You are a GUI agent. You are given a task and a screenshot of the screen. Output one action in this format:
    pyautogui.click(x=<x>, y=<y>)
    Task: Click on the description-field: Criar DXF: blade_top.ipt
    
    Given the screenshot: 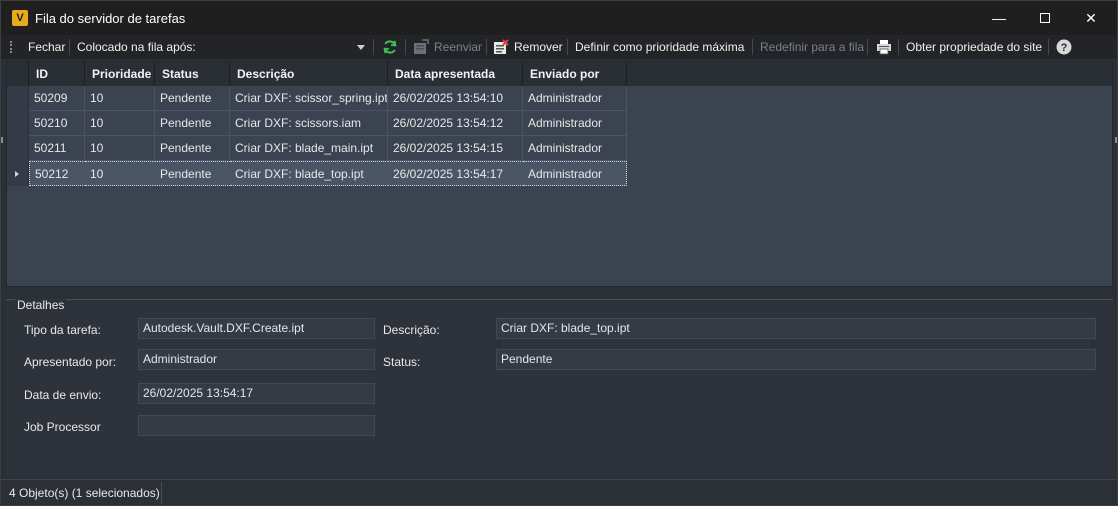 What is the action you would take?
    pyautogui.click(x=796, y=328)
    